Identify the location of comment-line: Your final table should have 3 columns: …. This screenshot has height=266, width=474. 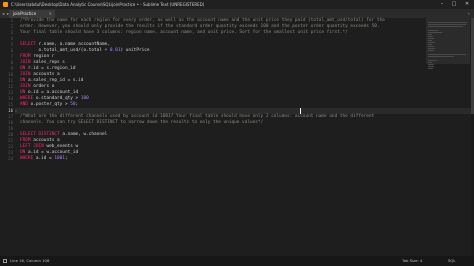
(184, 33).